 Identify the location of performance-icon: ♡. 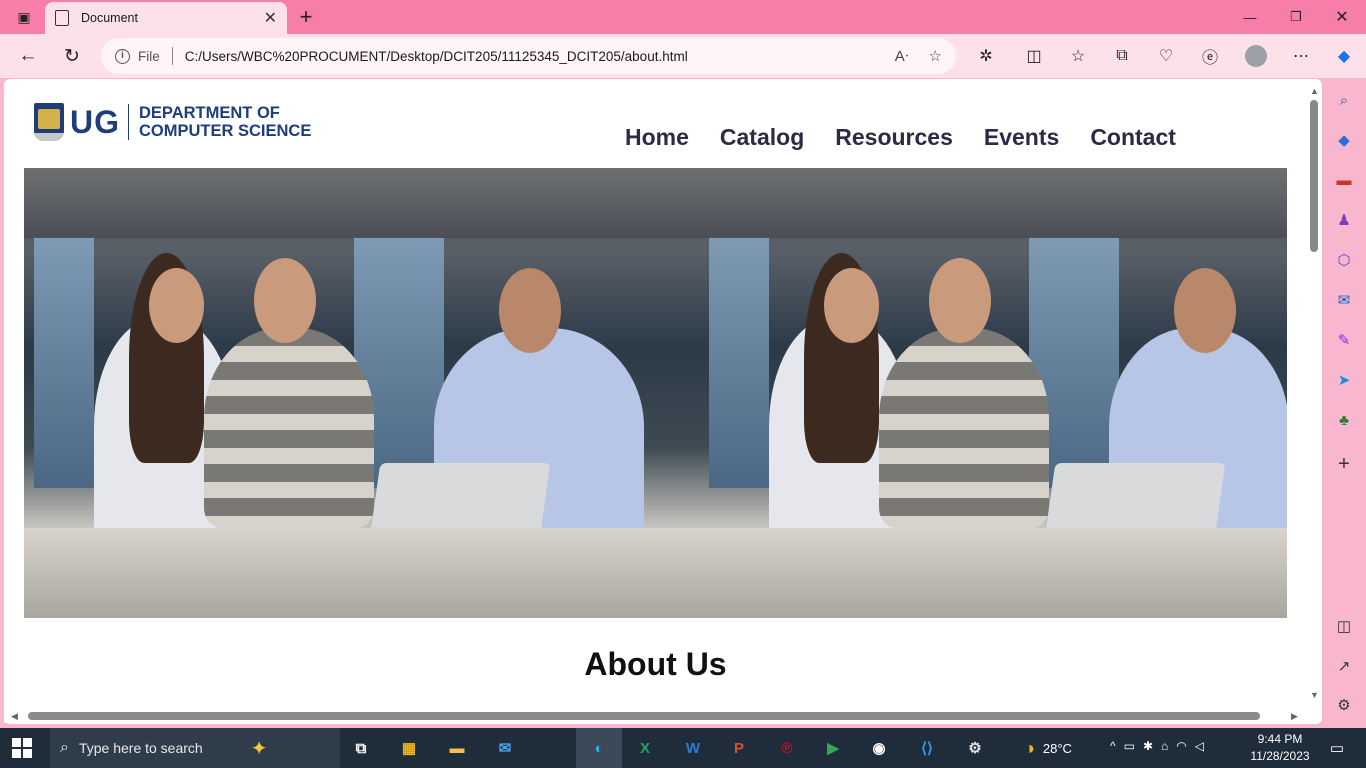
(1166, 56).